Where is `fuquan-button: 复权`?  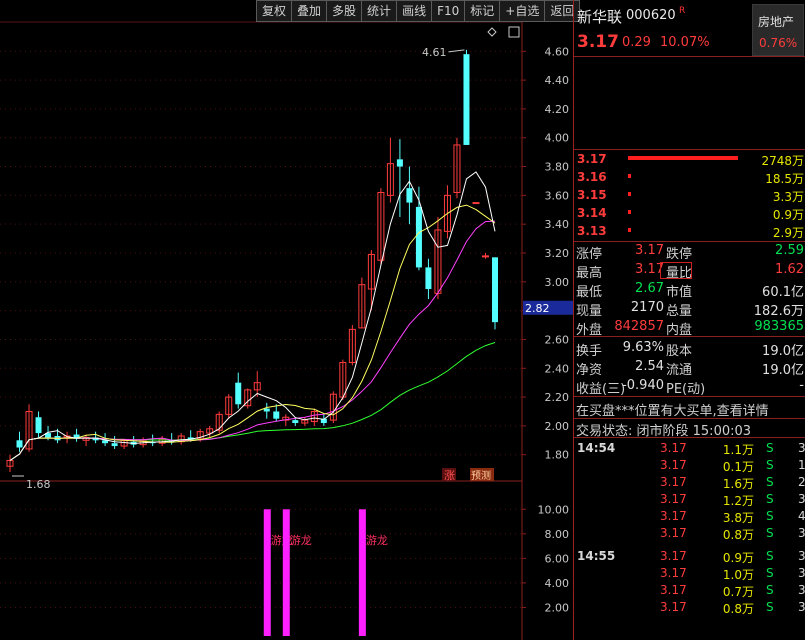
fuquan-button: 复权 is located at coordinates (274, 11).